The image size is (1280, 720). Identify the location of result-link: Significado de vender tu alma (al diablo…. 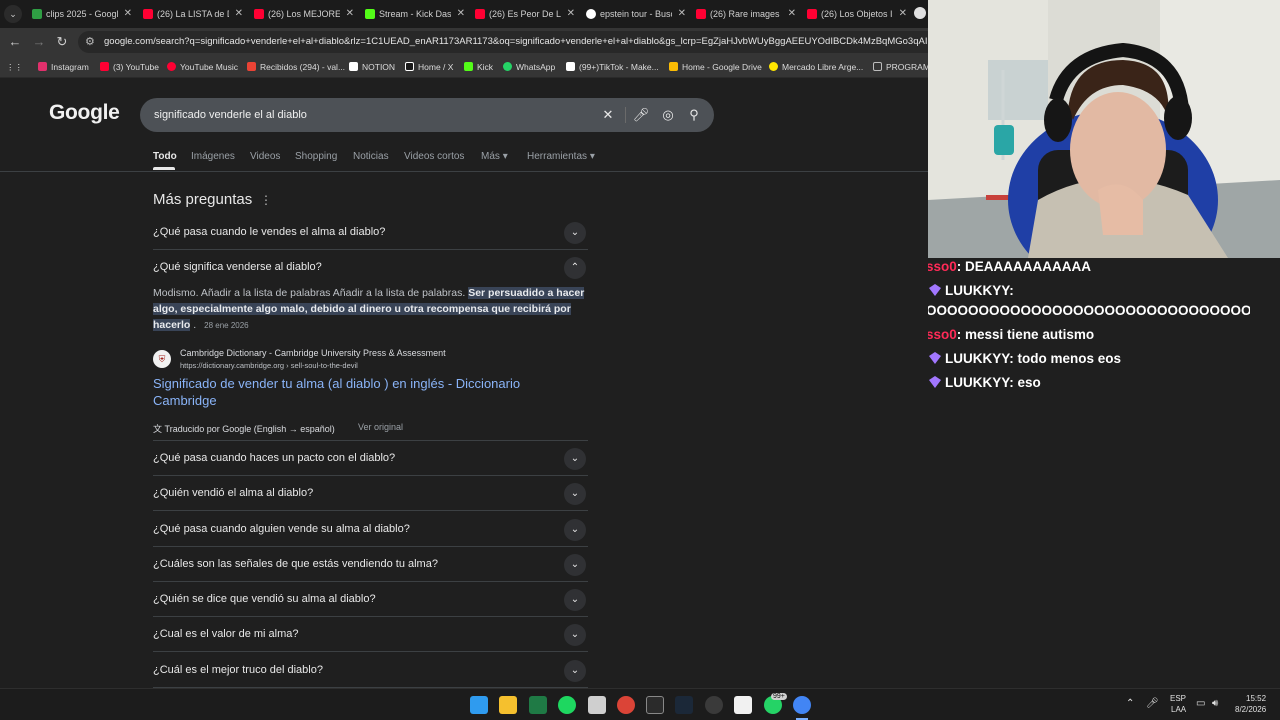
(353, 392).